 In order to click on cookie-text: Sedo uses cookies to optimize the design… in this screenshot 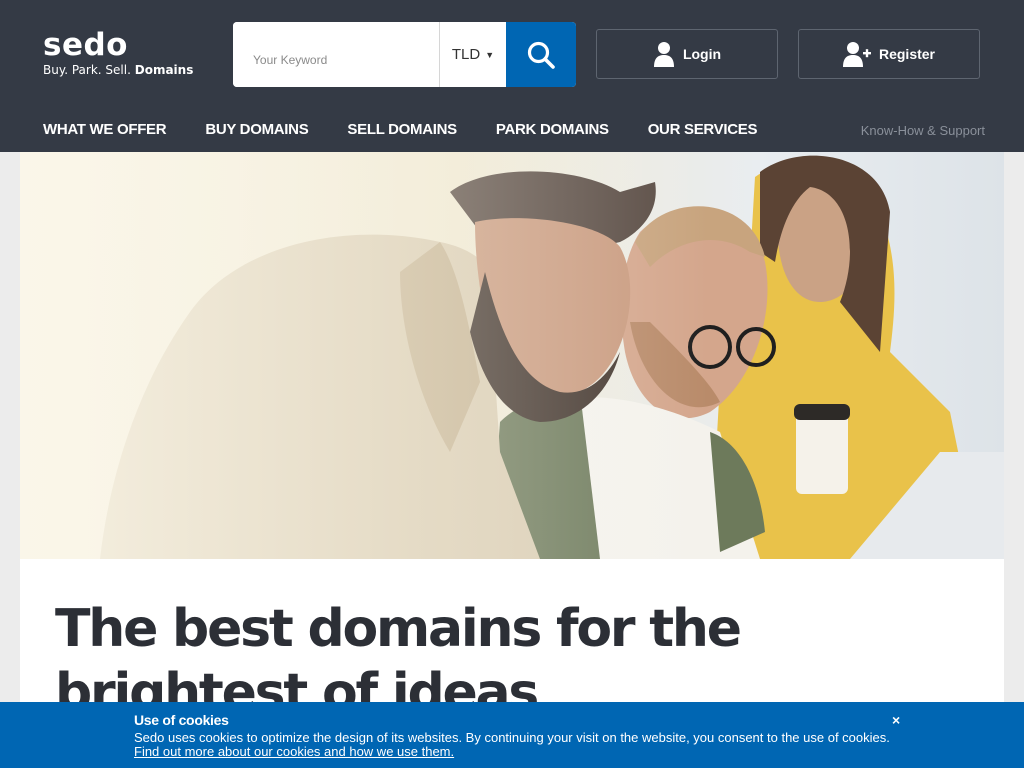, I will do `click(512, 737)`.